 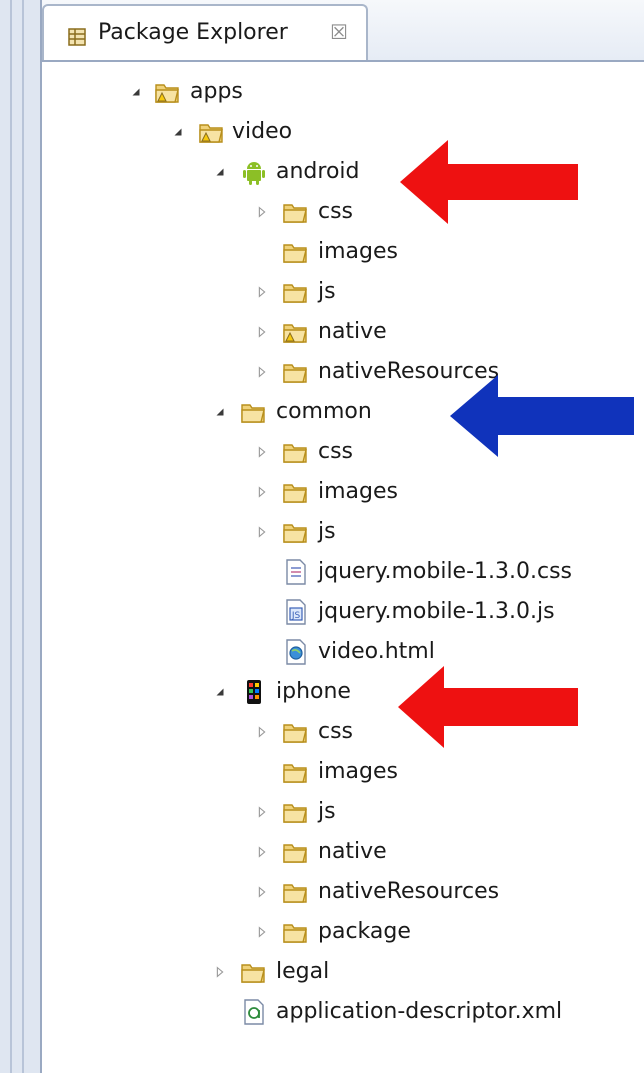 What do you see at coordinates (318, 171) in the screenshot?
I see `tree-item-label: android` at bounding box center [318, 171].